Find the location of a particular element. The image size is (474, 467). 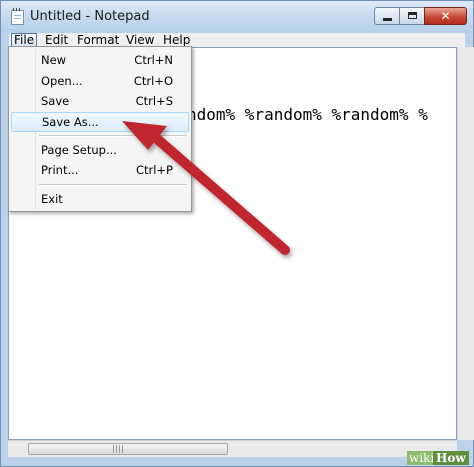

wikihow-watermark: wiki How is located at coordinates (438, 458).